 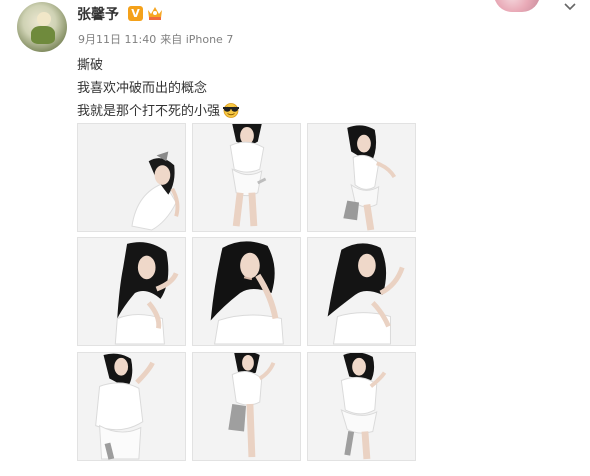 I want to click on vip-crown-icon, so click(x=155, y=13).